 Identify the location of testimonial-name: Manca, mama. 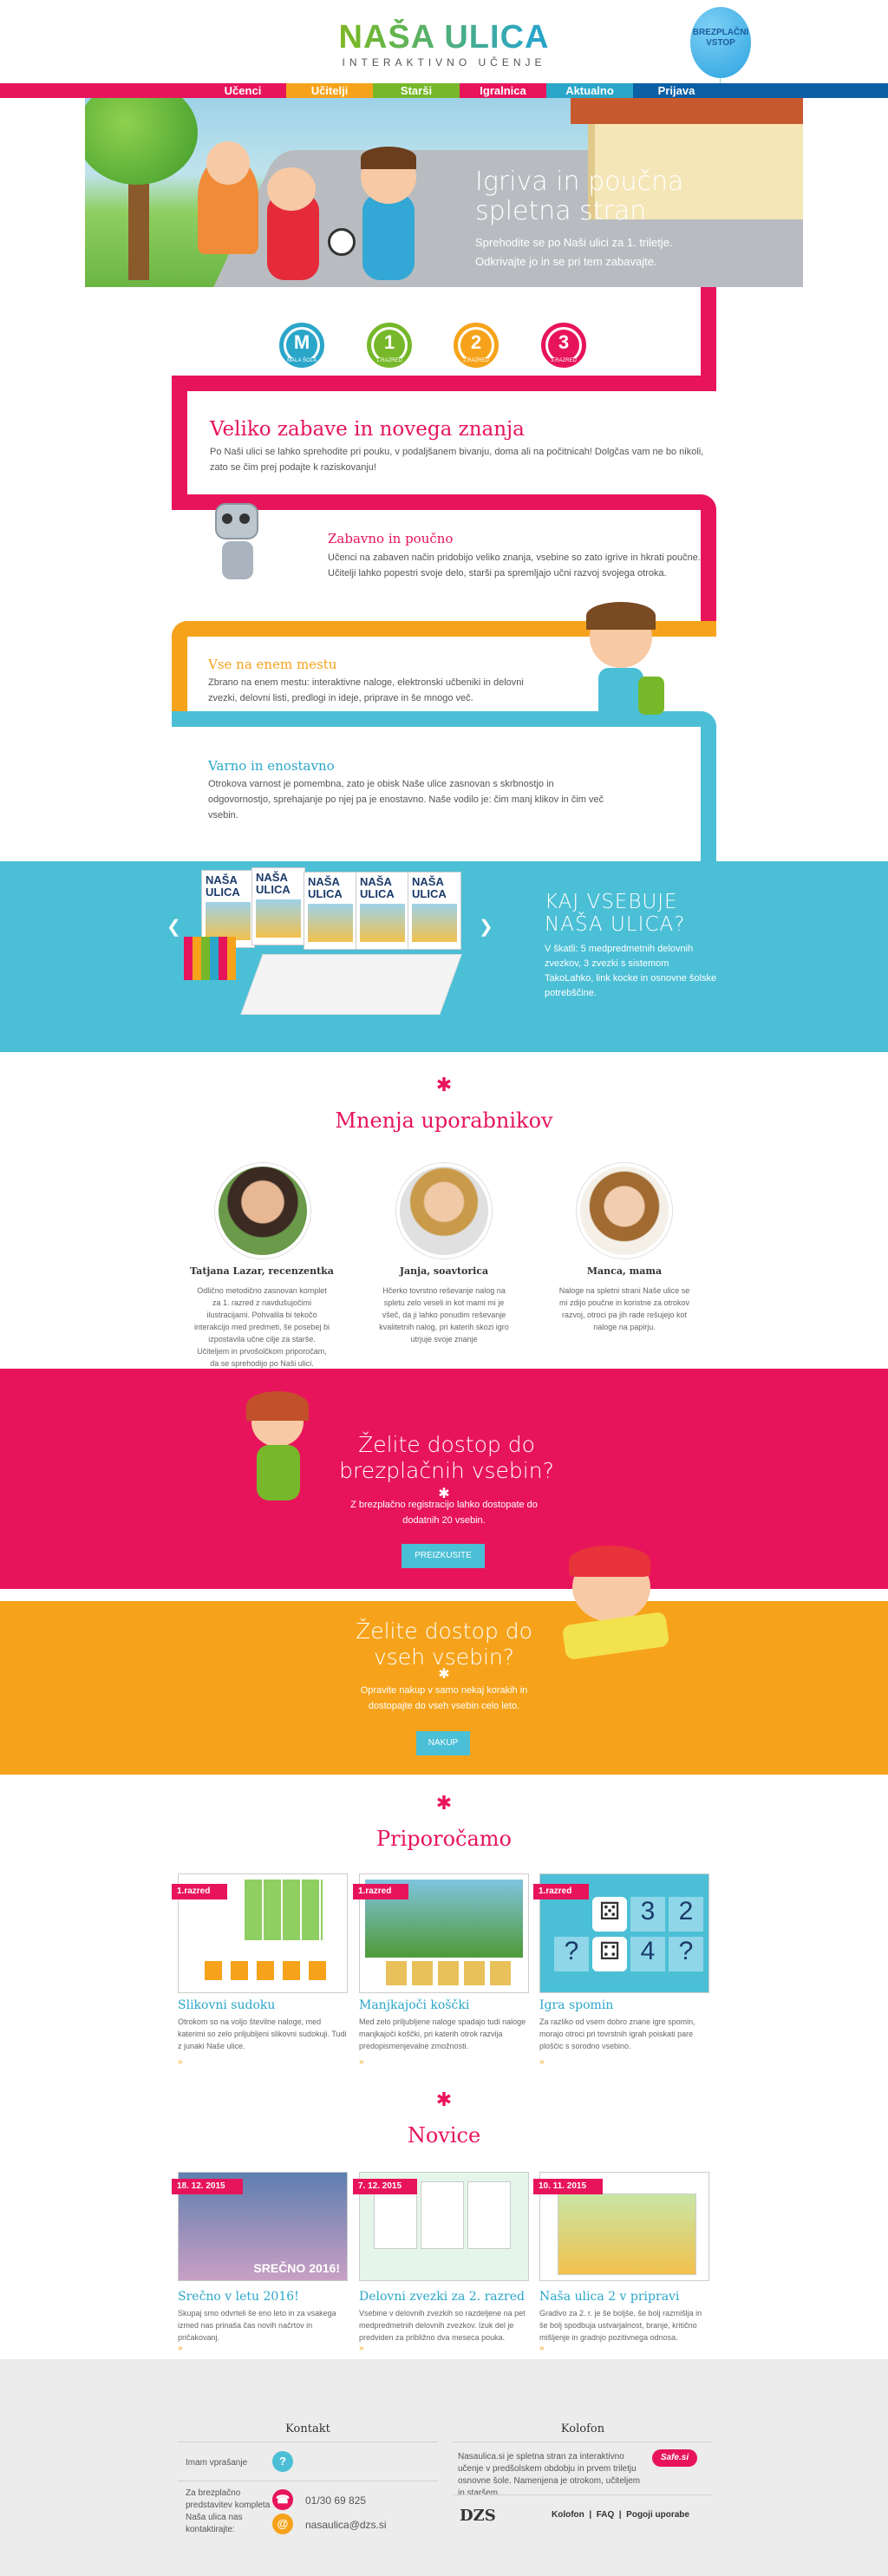
(624, 1271).